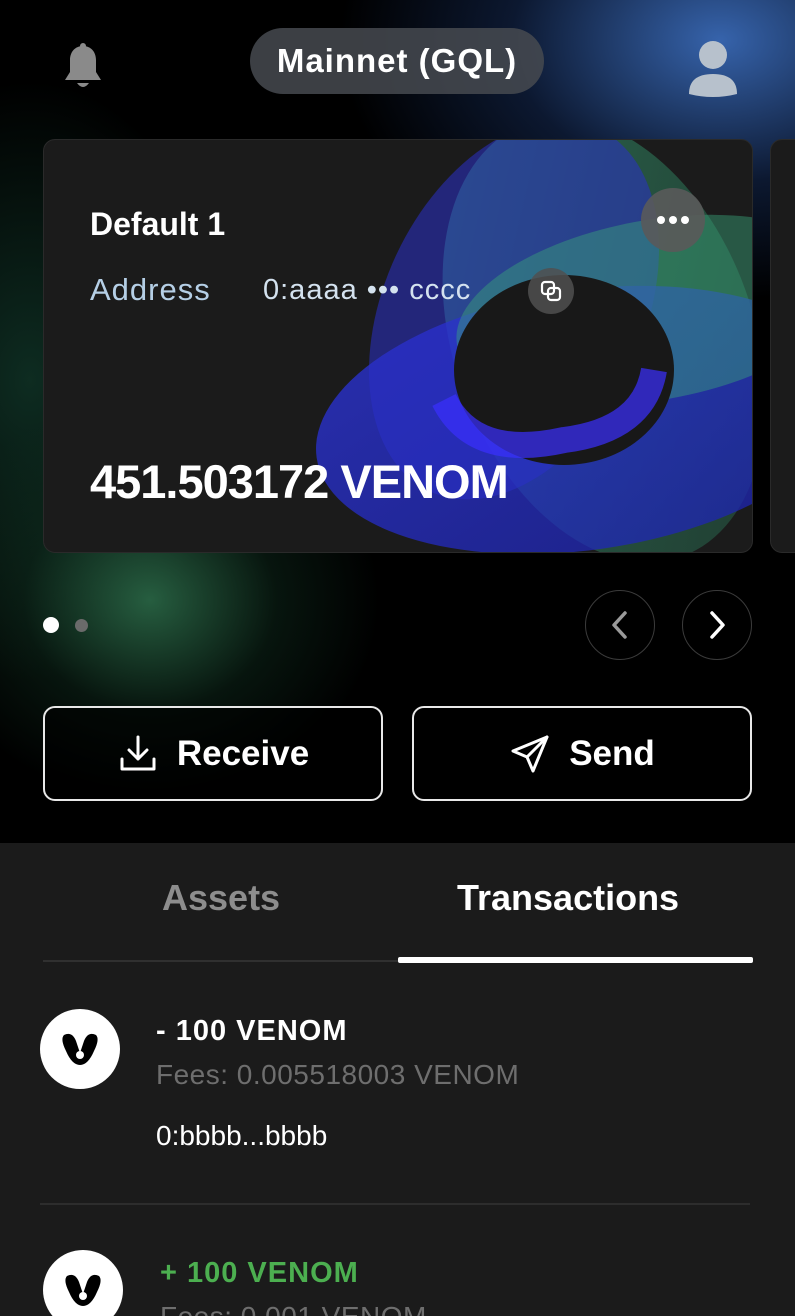  What do you see at coordinates (612, 753) in the screenshot?
I see `send-label: Send` at bounding box center [612, 753].